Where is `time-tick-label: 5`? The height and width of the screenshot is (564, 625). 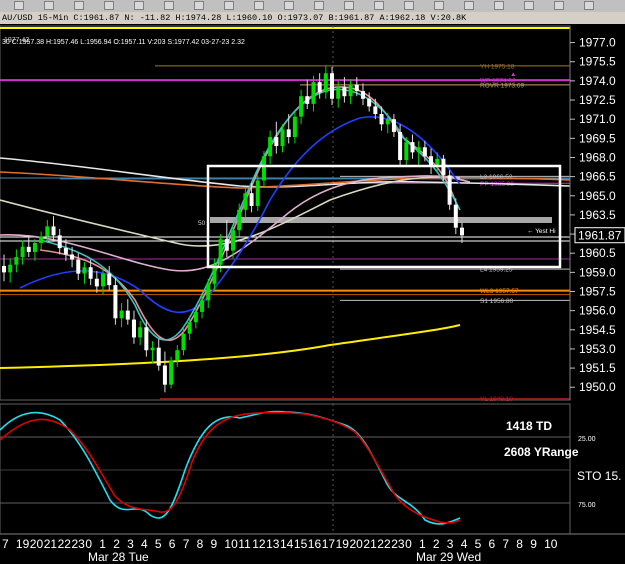
time-tick-label: 5 is located at coordinates (478, 544).